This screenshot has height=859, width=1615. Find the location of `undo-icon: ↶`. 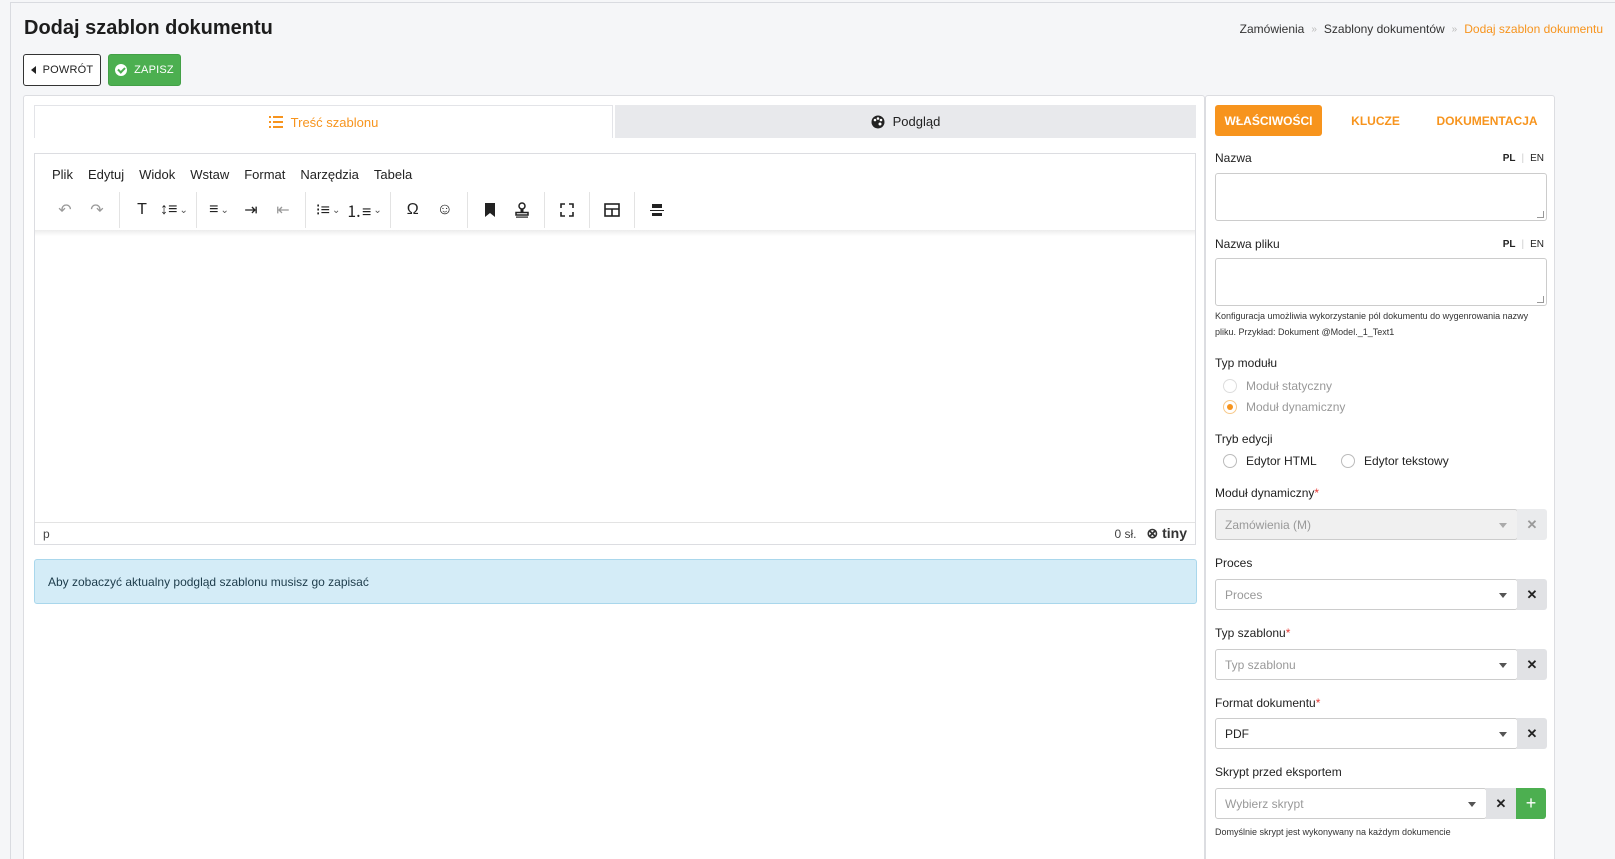

undo-icon: ↶ is located at coordinates (65, 210).